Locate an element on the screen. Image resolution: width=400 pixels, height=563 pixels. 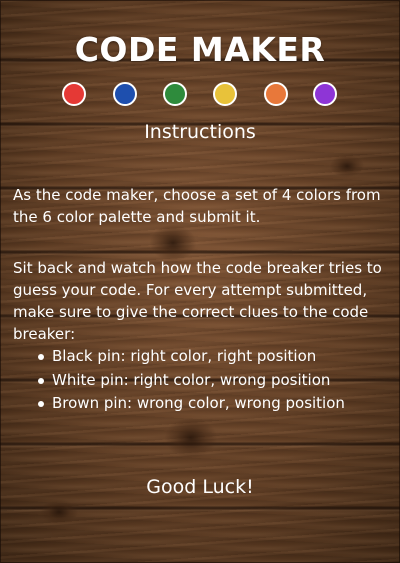
instructions-heading: Instructions is located at coordinates (200, 132).